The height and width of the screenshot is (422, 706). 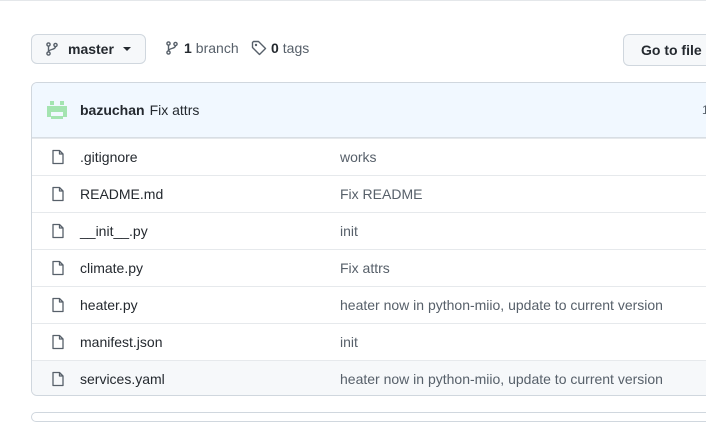 I want to click on commit-author: bazuchan, so click(x=112, y=110).